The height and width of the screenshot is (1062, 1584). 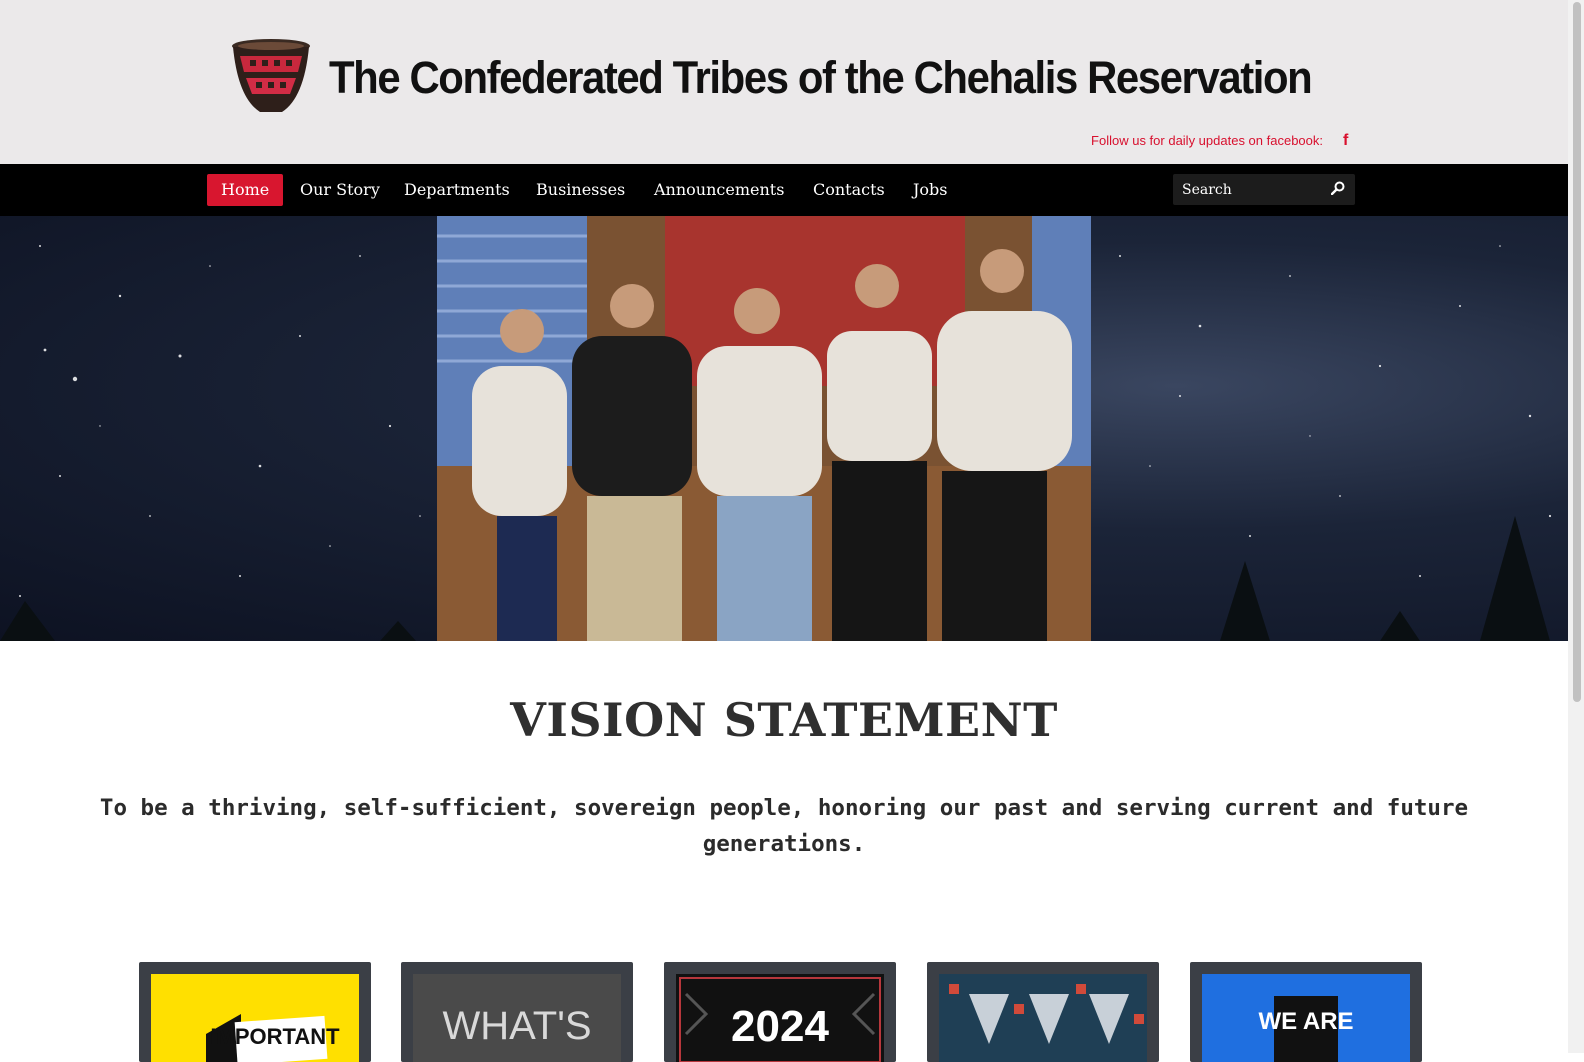 What do you see at coordinates (1207, 140) in the screenshot?
I see `facebook-follow-text: Follow us for daily updates on facebook:` at bounding box center [1207, 140].